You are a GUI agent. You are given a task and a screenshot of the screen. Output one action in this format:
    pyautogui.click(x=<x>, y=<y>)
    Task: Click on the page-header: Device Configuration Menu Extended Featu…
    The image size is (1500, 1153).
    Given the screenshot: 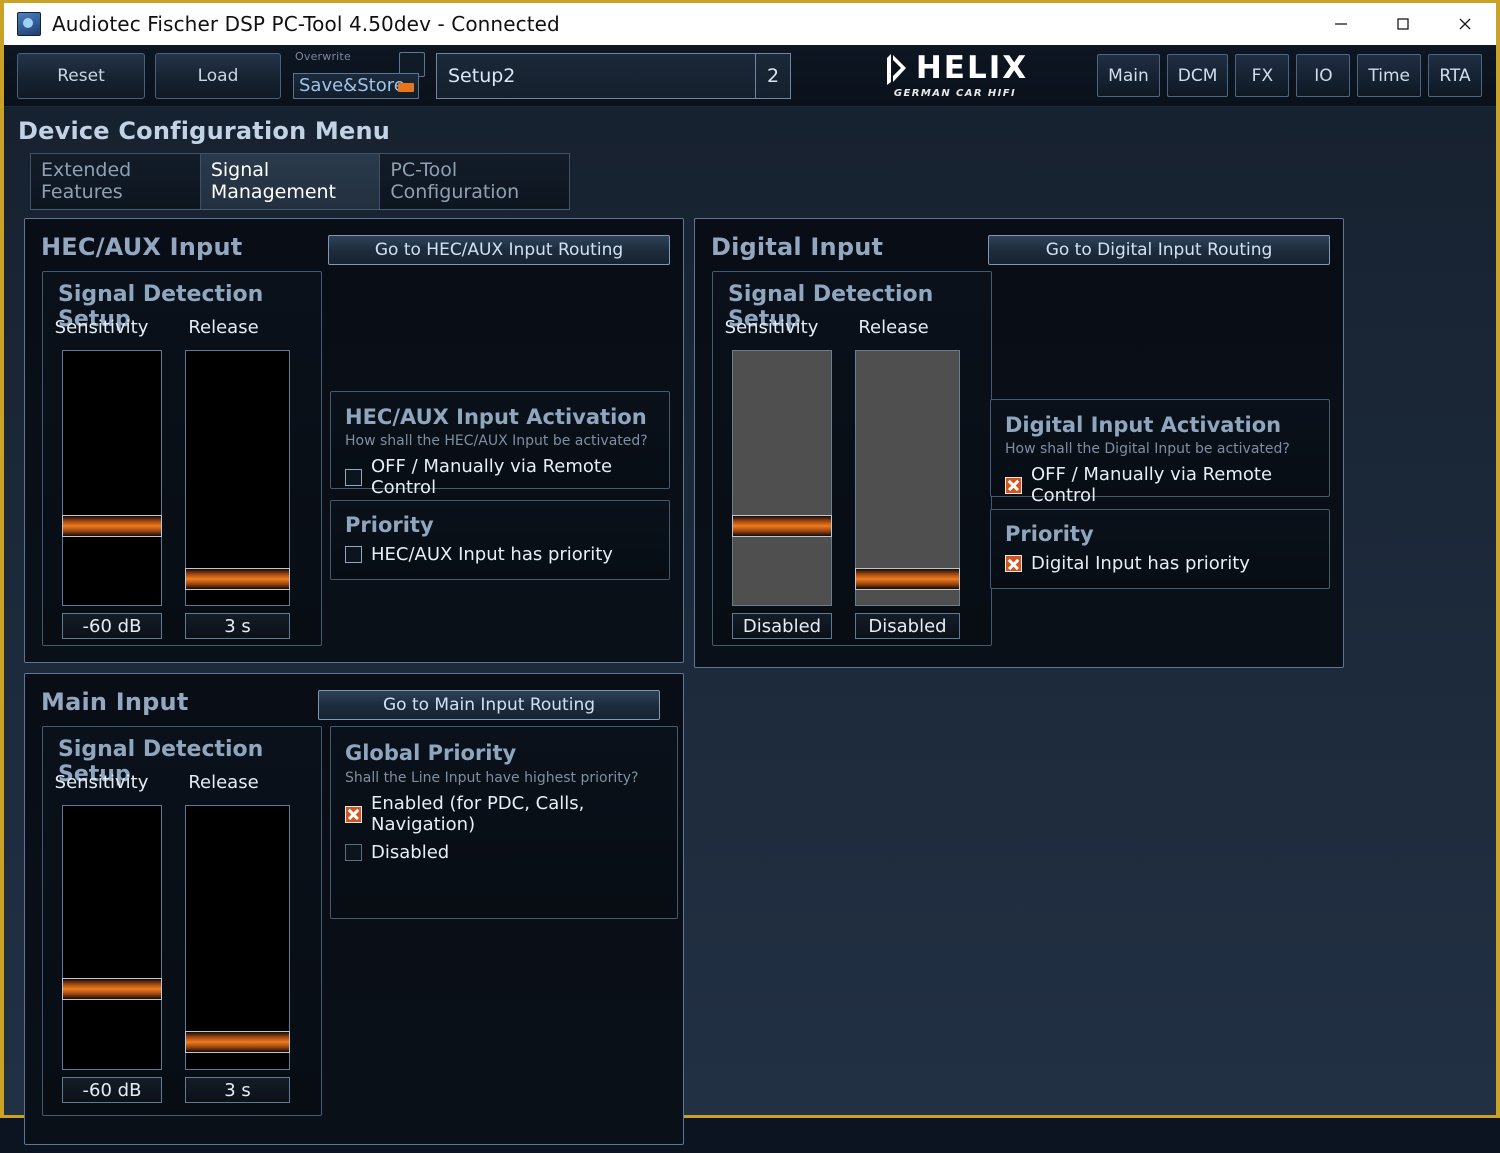 What is the action you would take?
    pyautogui.click(x=750, y=158)
    